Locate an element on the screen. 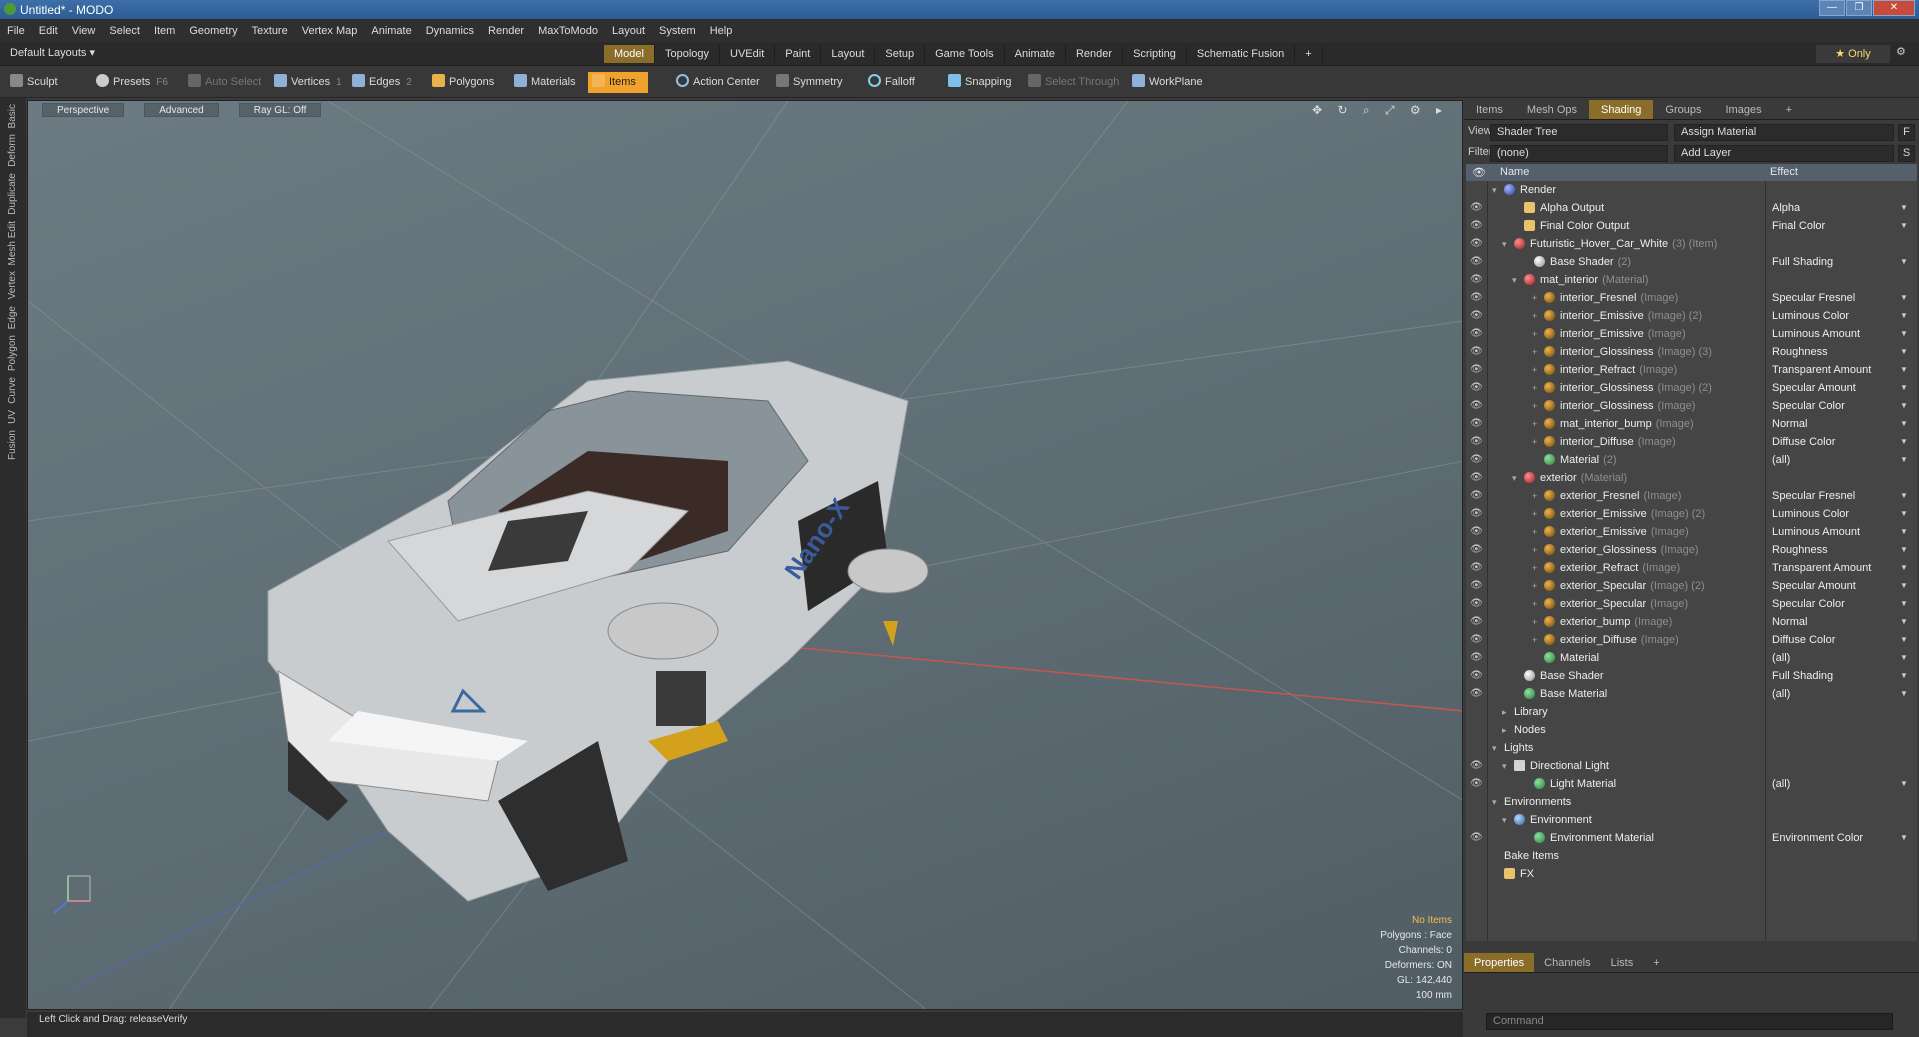 This screenshot has width=1919, height=1037. menu-layout: Layout is located at coordinates (628, 31).